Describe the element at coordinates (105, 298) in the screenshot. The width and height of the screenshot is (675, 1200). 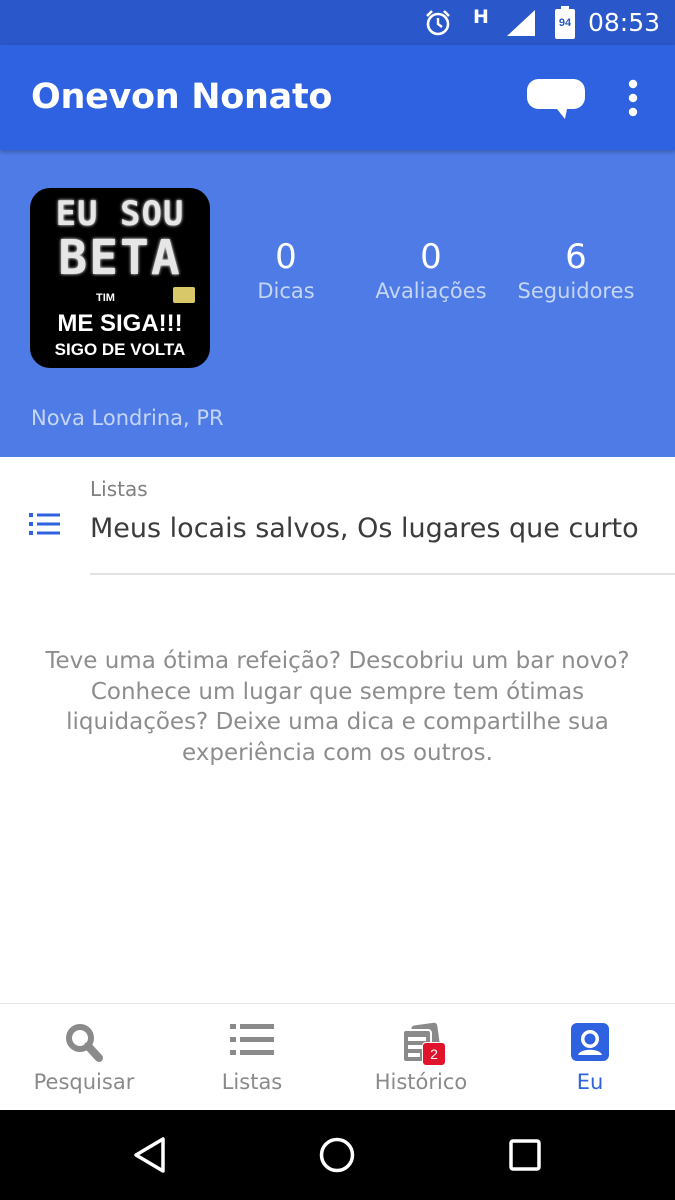
I see `avatar-brand: TIM` at that location.